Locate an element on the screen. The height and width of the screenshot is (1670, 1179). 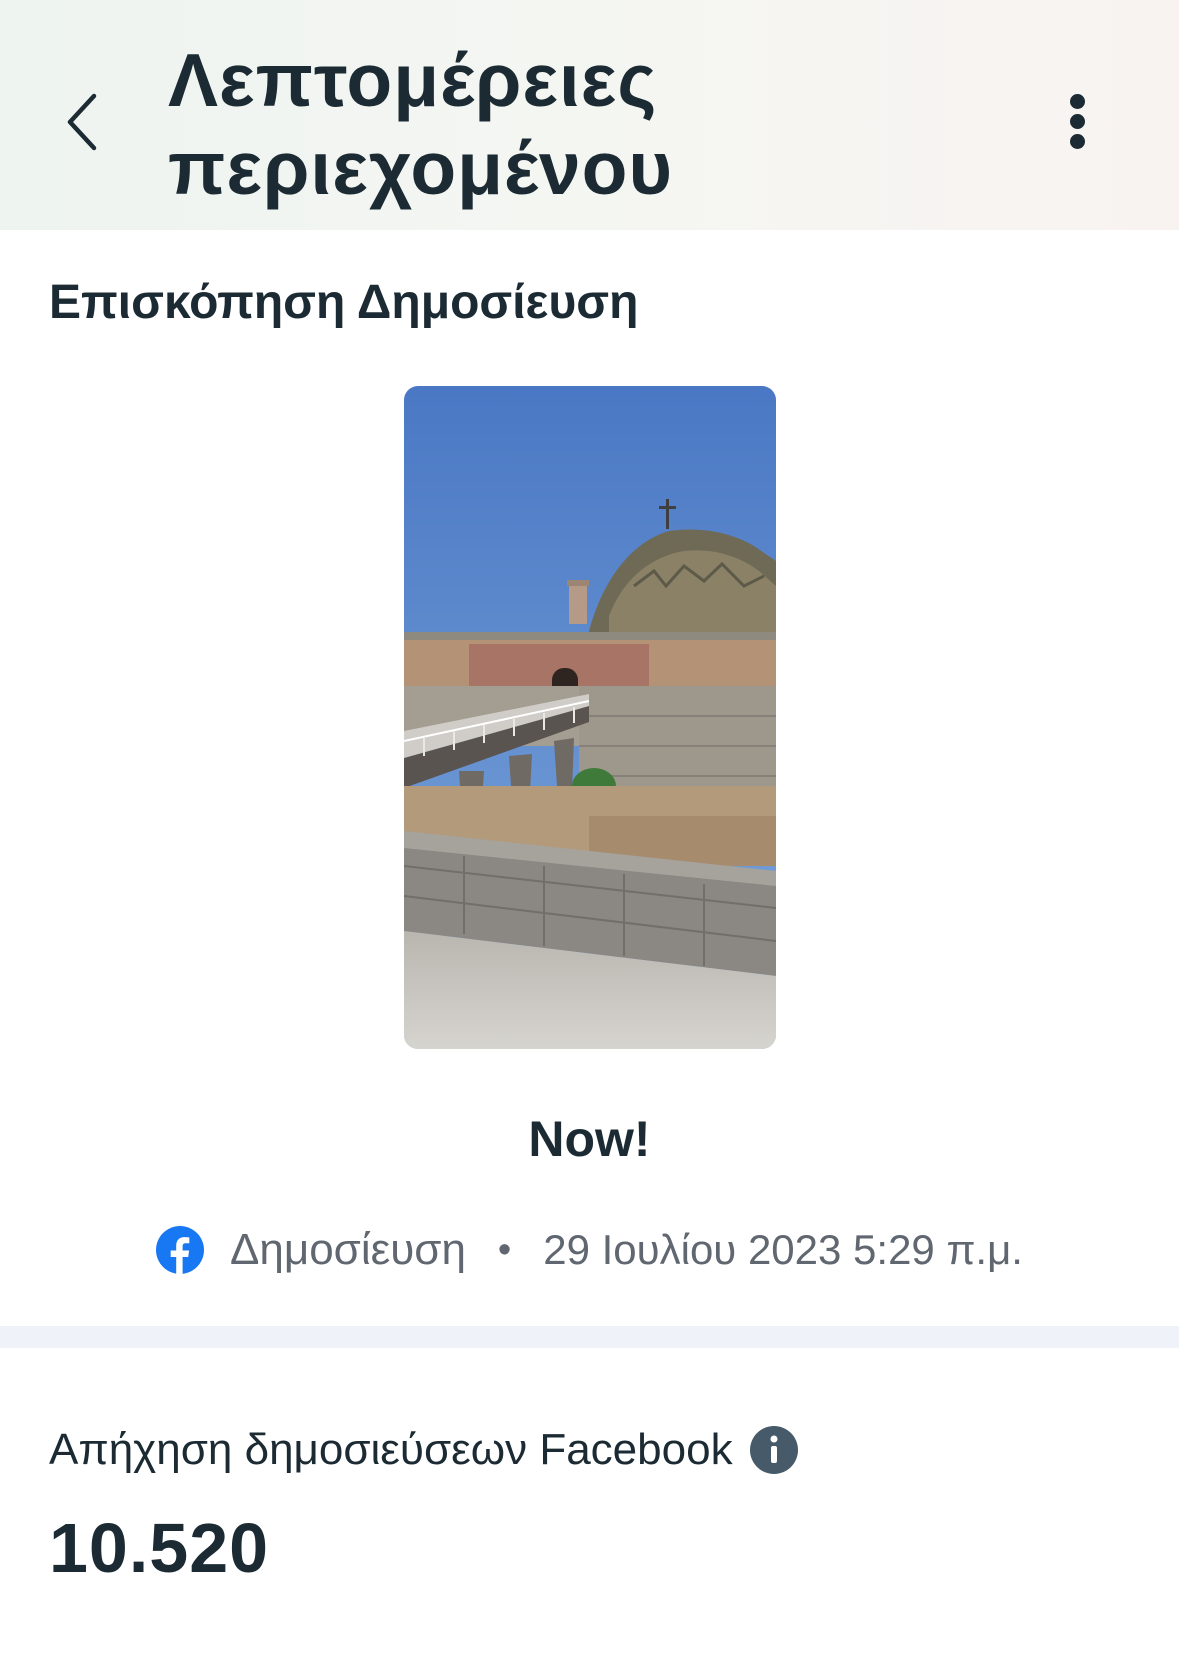
post-caption: Now! is located at coordinates (589, 1139).